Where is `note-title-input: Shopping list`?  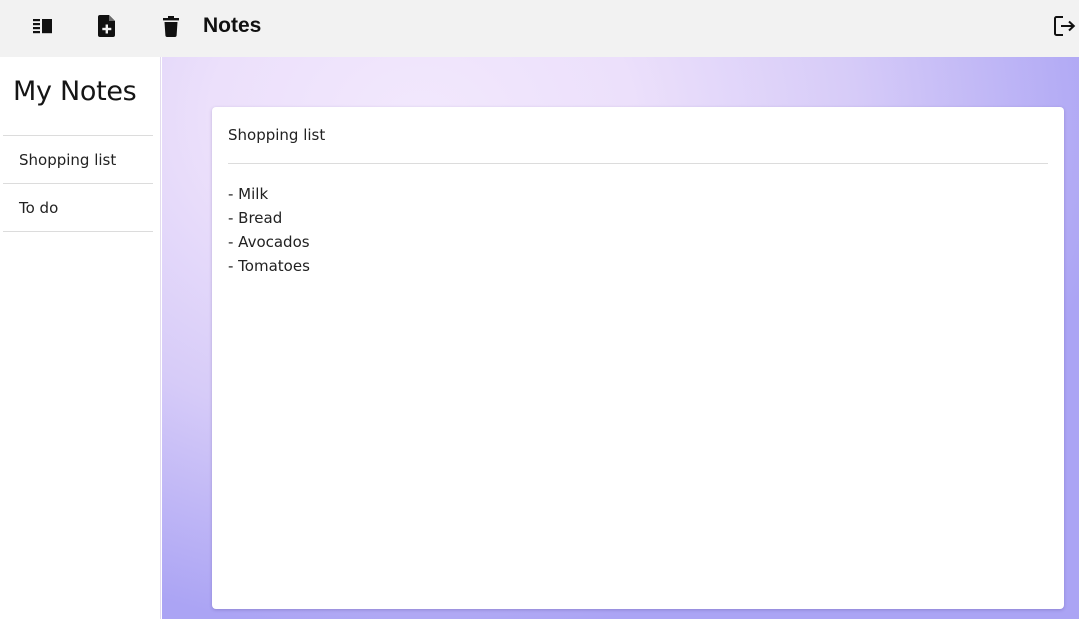
note-title-input: Shopping list is located at coordinates (638, 135).